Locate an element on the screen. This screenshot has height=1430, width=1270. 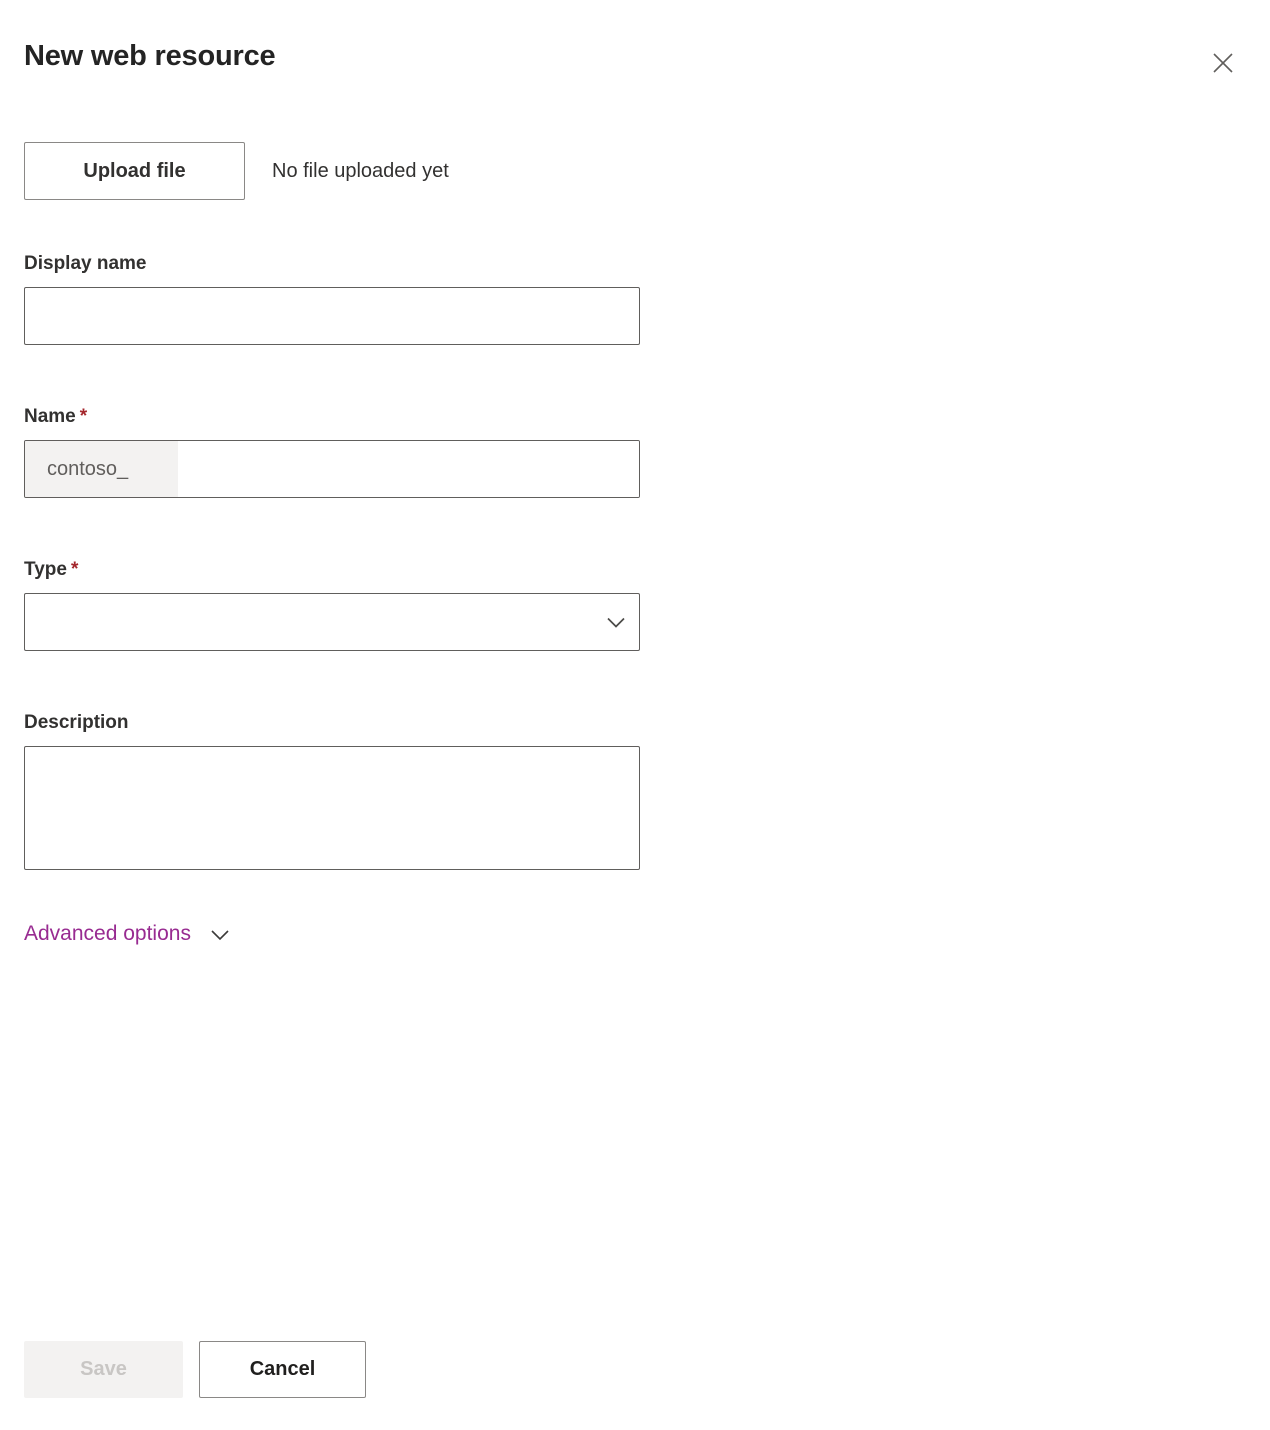
name-label: Name * is located at coordinates (332, 417).